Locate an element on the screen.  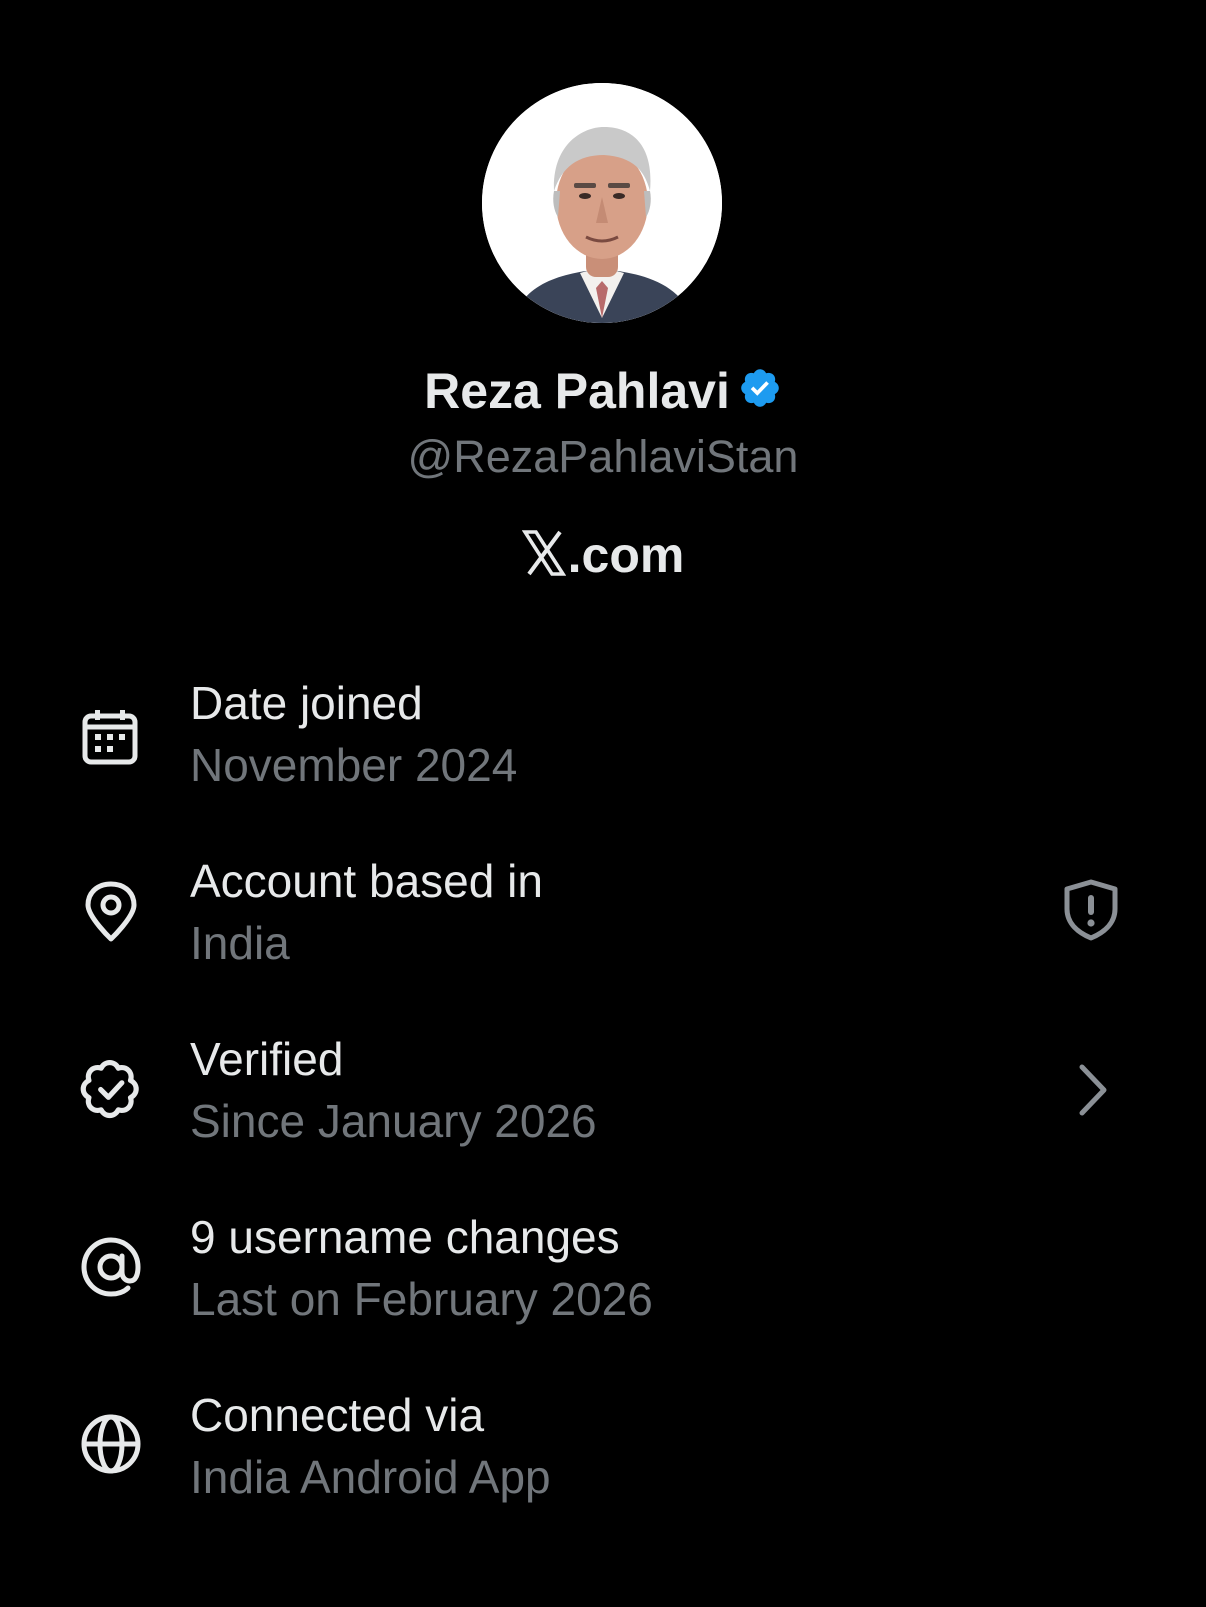
info-title-verified: Verified is located at coordinates (267, 1059).